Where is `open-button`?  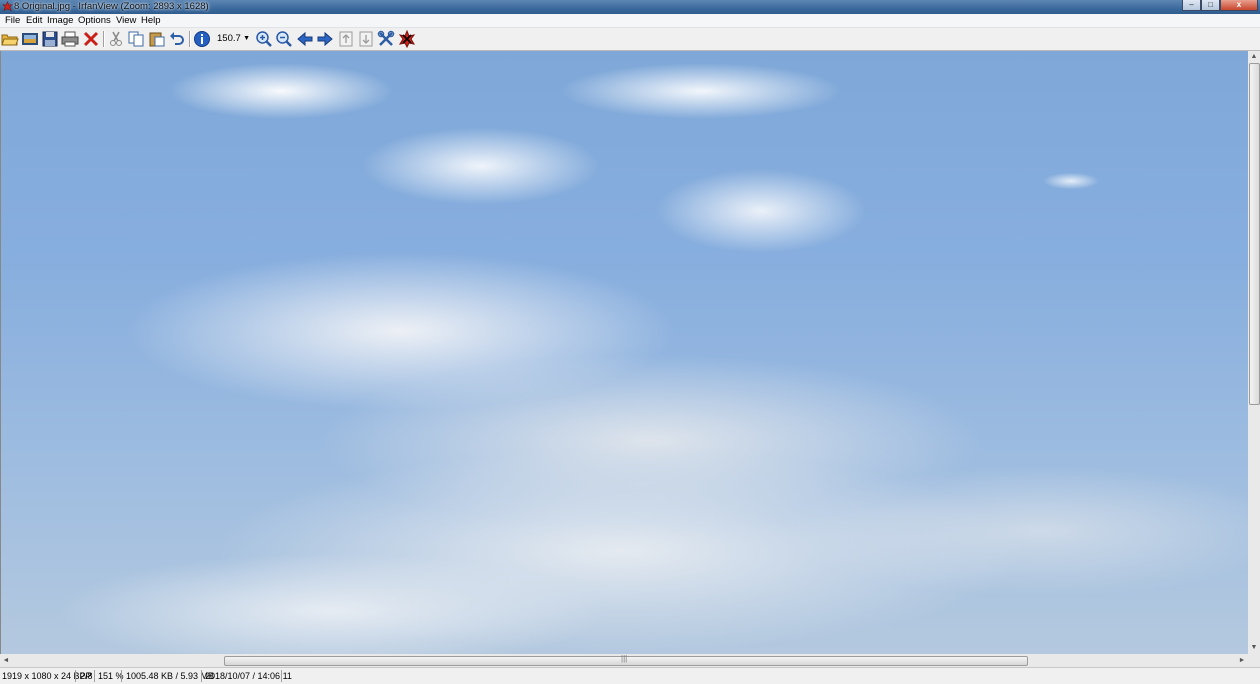 open-button is located at coordinates (10, 39).